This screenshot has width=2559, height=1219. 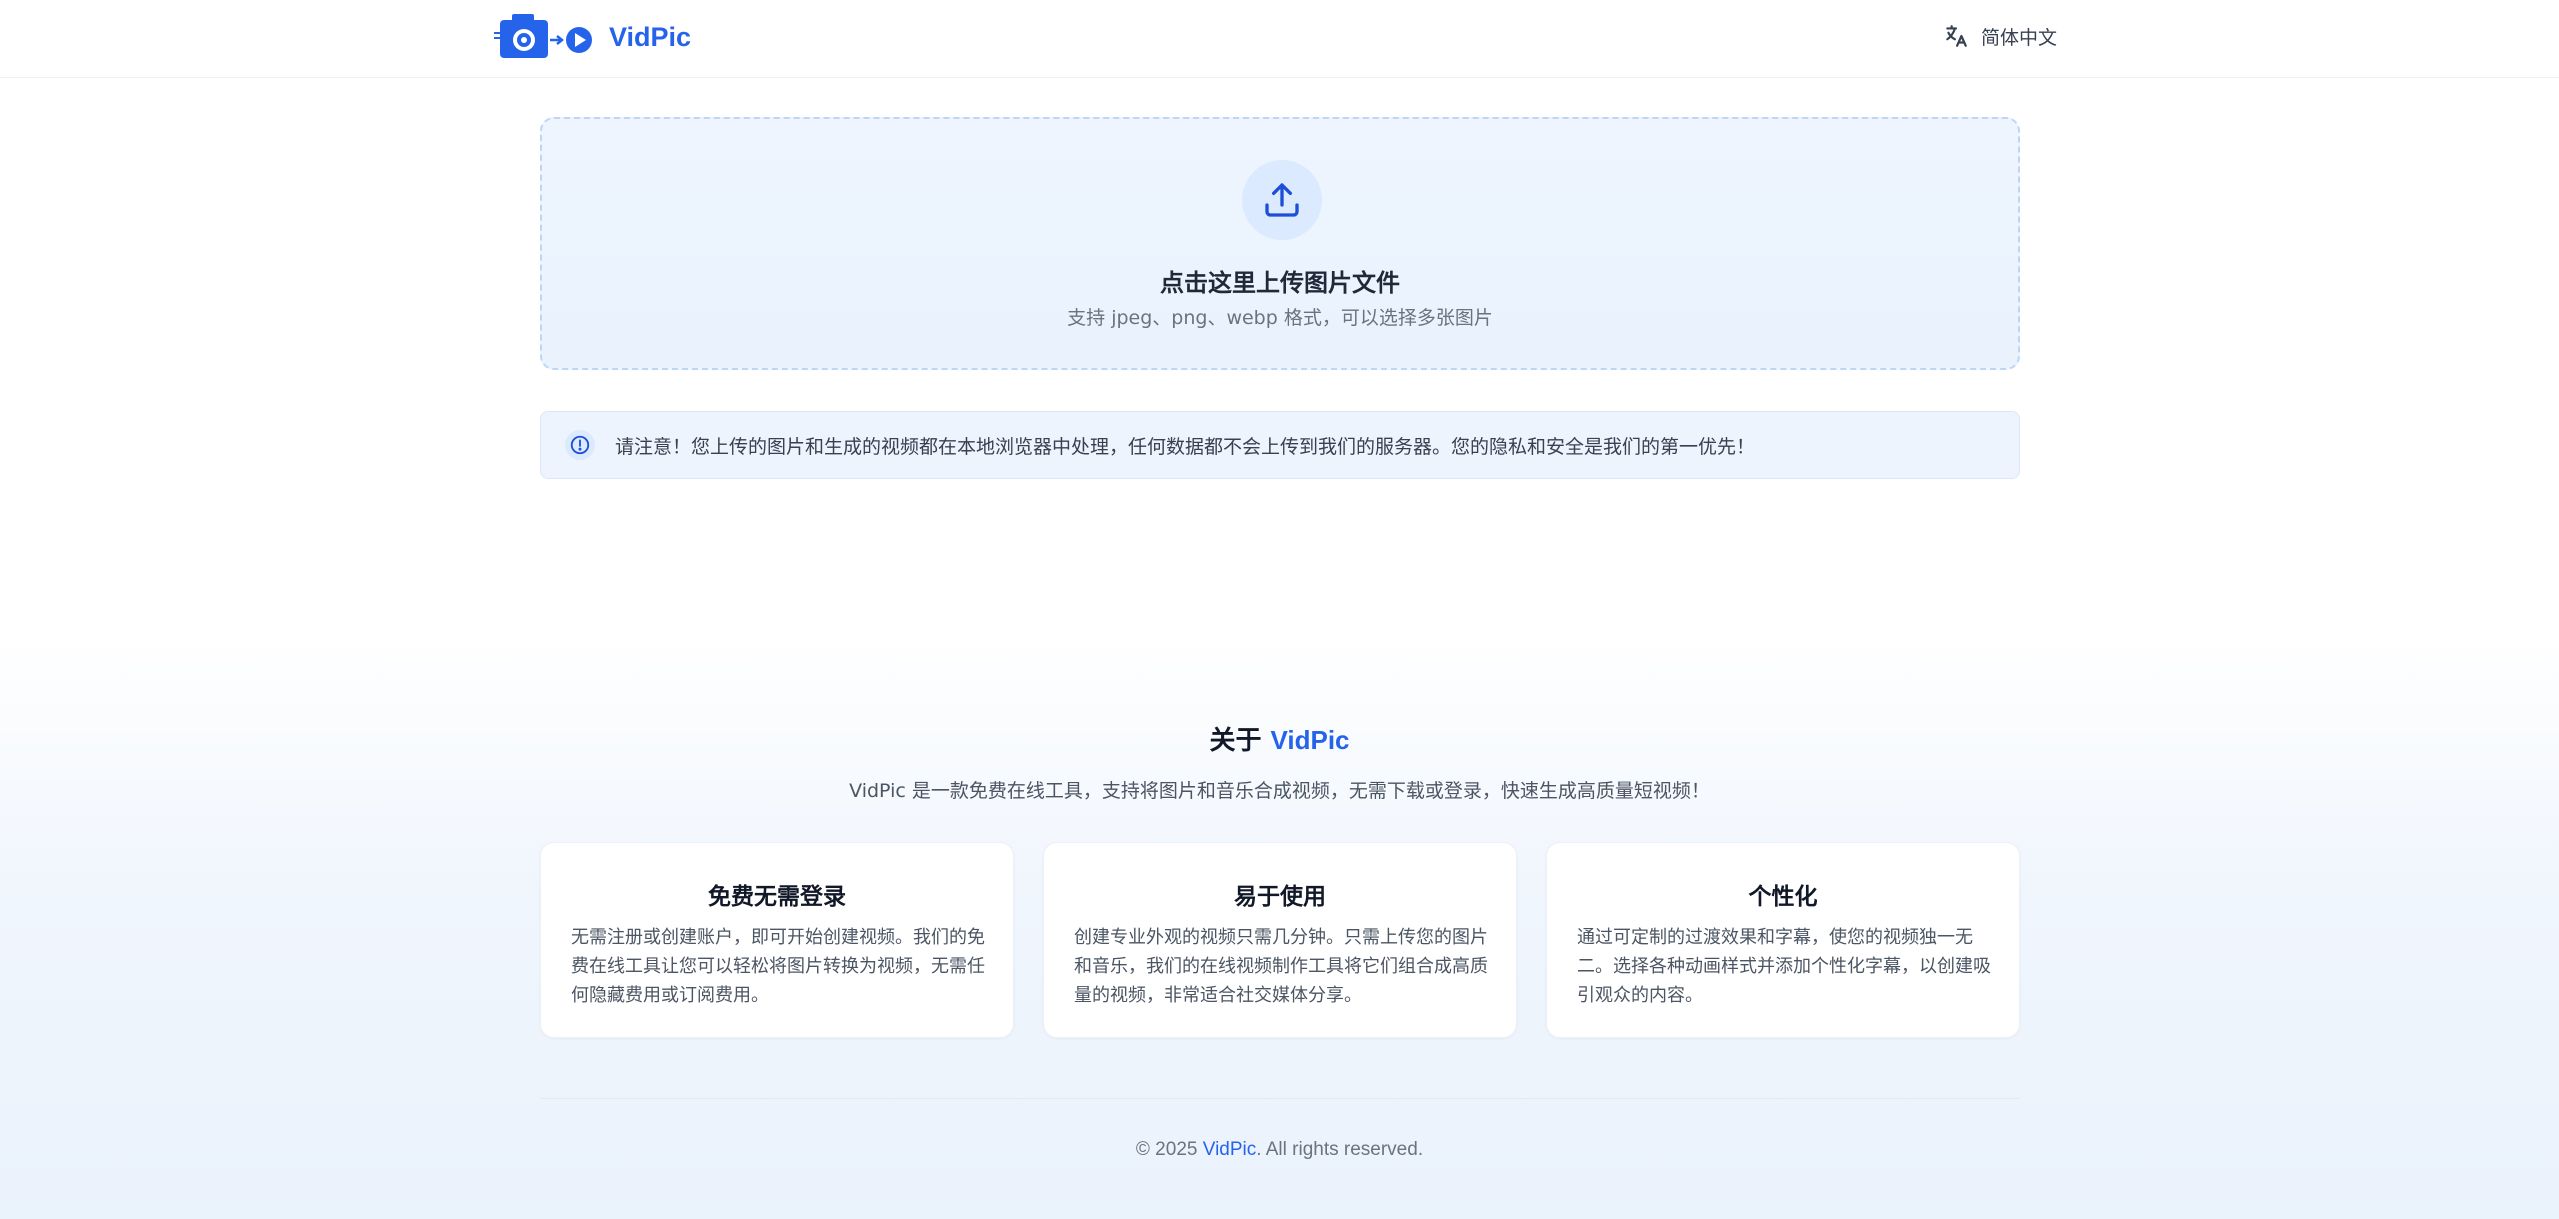 I want to click on footer-prefix: © 2025, so click(x=1169, y=1149).